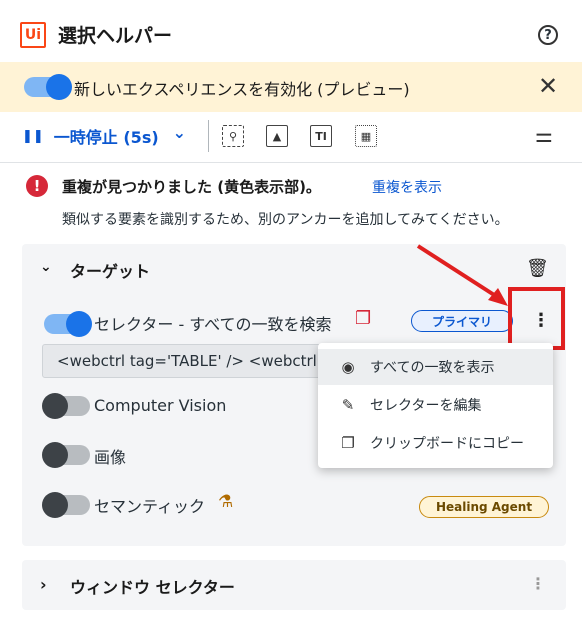  What do you see at coordinates (321, 136) in the screenshot?
I see `text-icon: TI` at bounding box center [321, 136].